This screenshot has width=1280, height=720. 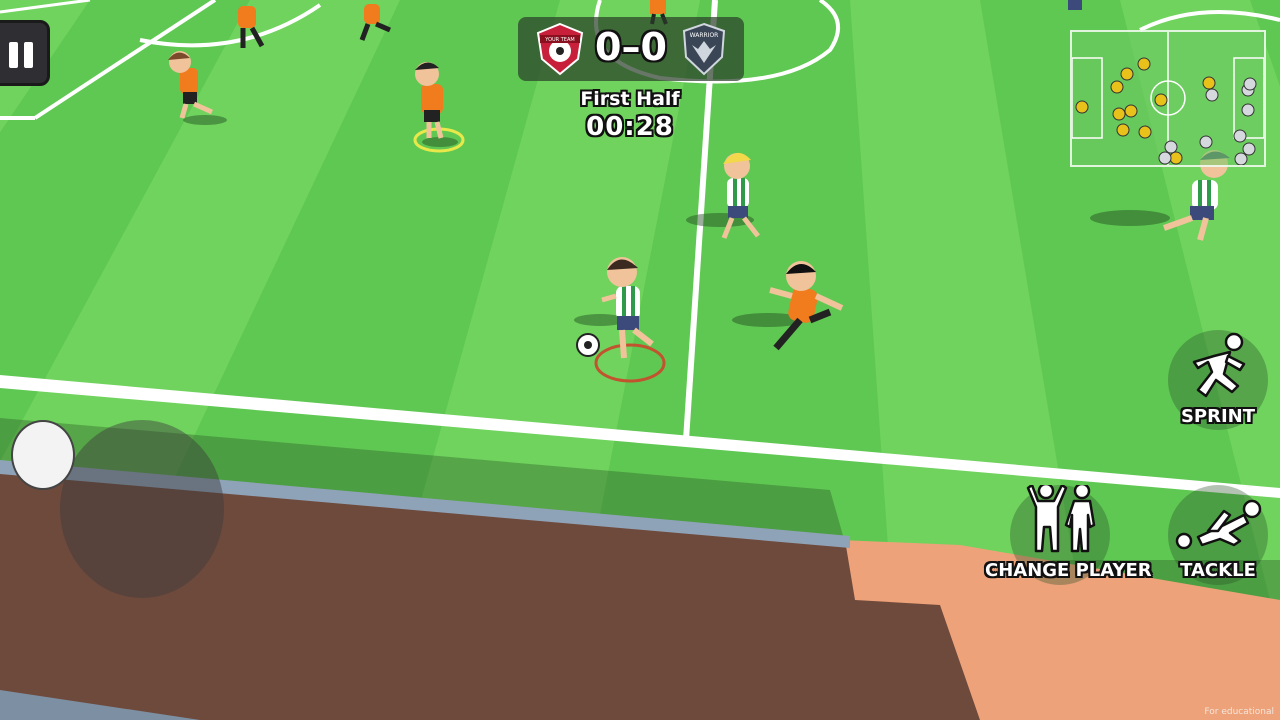 I want to click on ball, so click(x=588, y=345).